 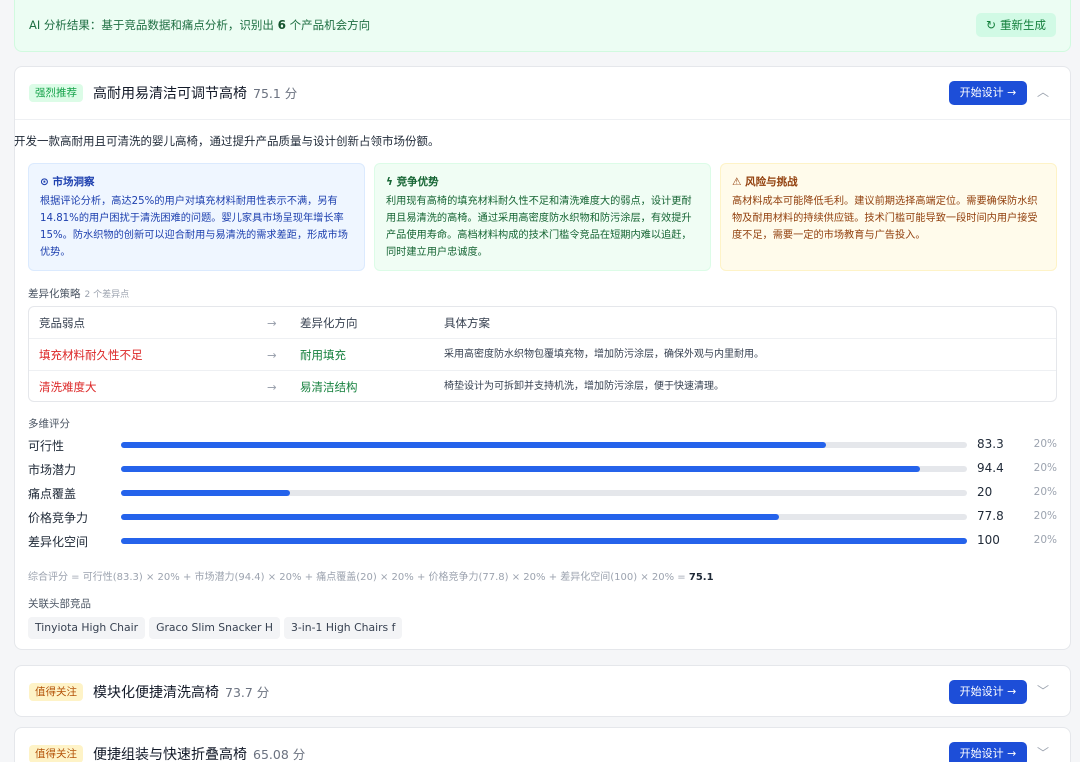 What do you see at coordinates (988, 540) in the screenshot?
I see `score-value: 100` at bounding box center [988, 540].